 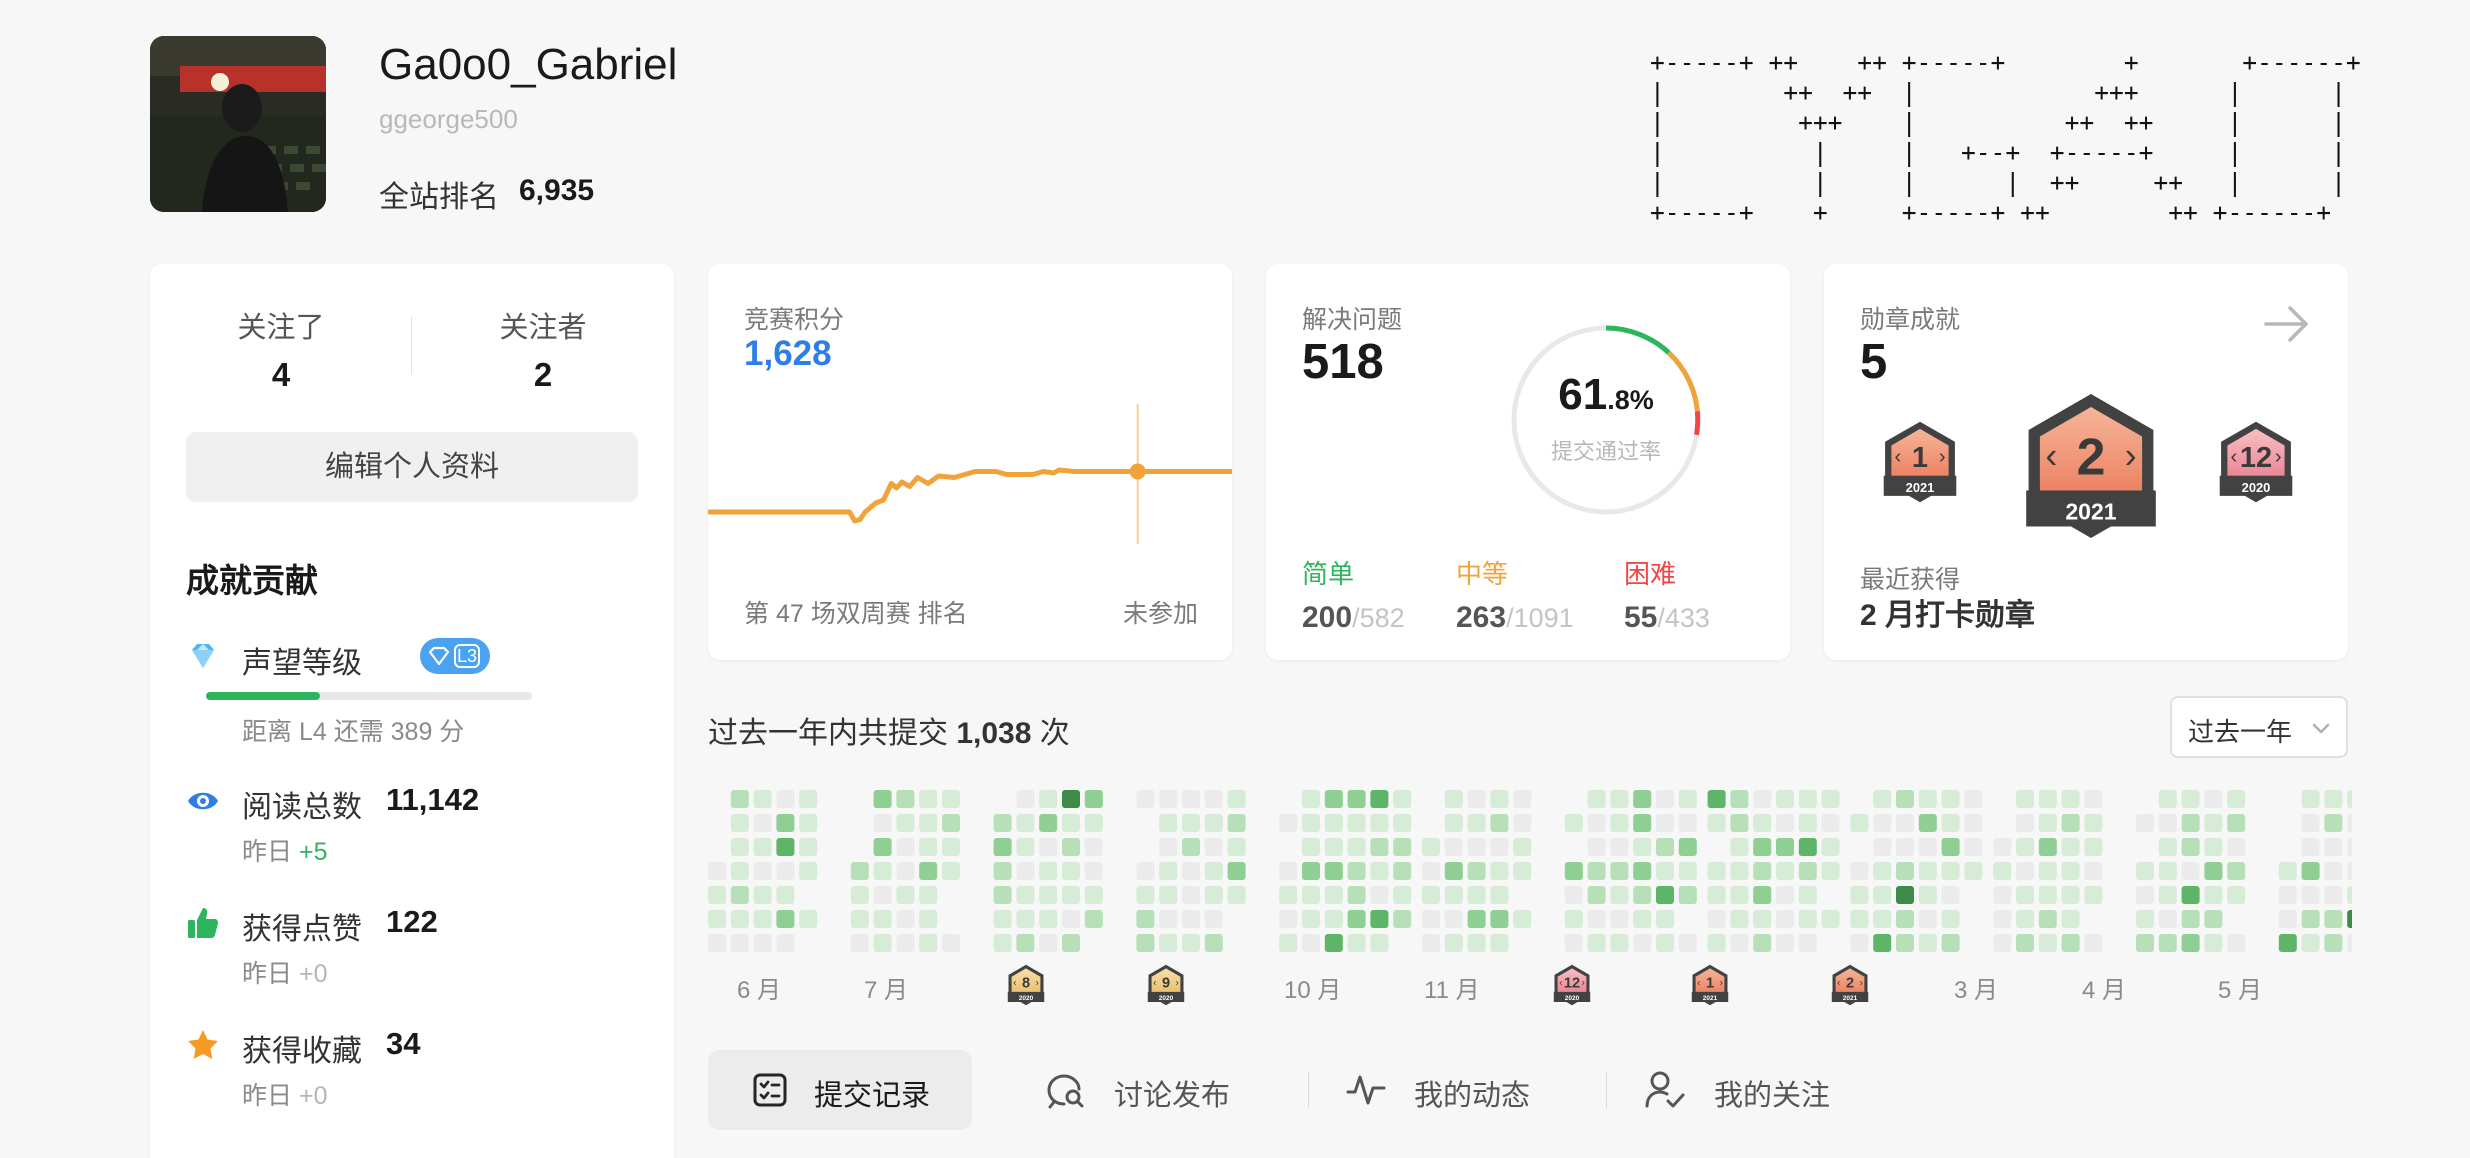 I want to click on thumbs-up-icon, so click(x=203, y=923).